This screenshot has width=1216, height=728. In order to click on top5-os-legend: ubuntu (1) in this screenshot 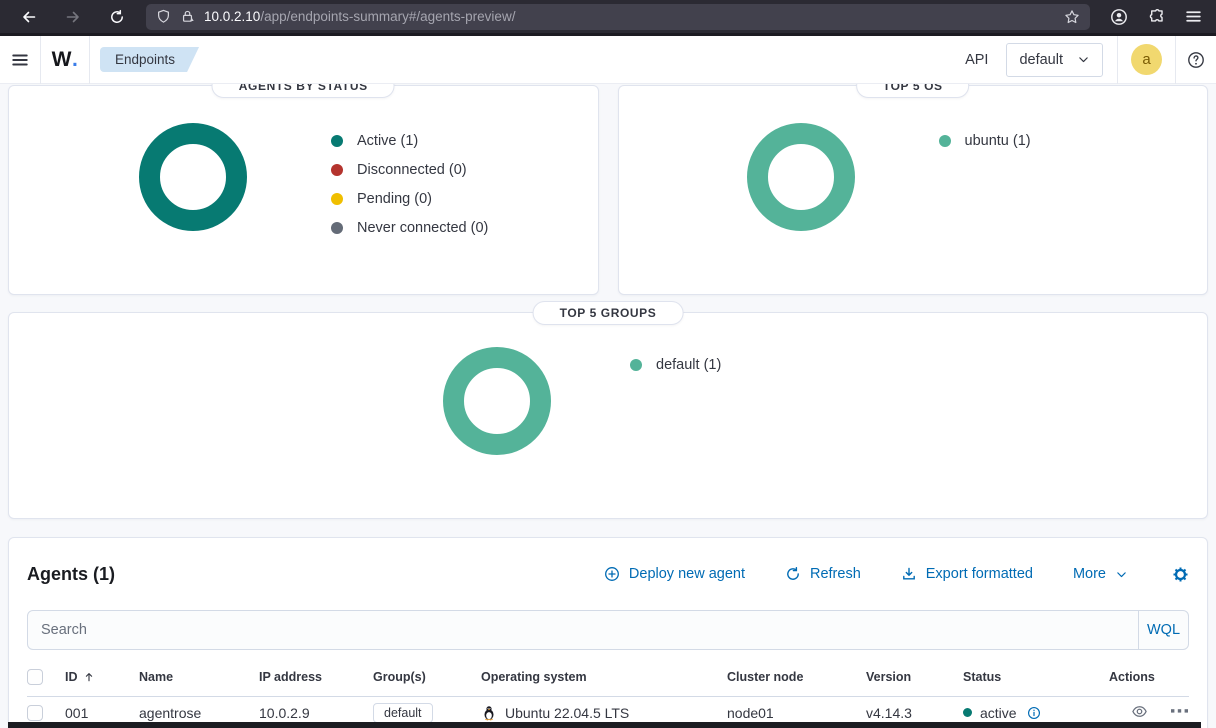, I will do `click(984, 140)`.